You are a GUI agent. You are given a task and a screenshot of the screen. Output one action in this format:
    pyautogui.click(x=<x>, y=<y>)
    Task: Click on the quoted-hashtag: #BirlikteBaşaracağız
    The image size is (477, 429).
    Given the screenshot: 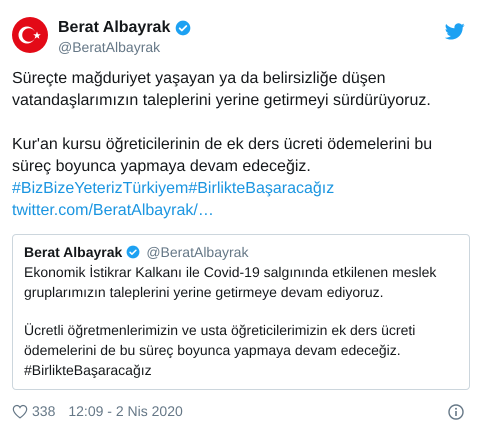 What is the action you would take?
    pyautogui.click(x=88, y=370)
    